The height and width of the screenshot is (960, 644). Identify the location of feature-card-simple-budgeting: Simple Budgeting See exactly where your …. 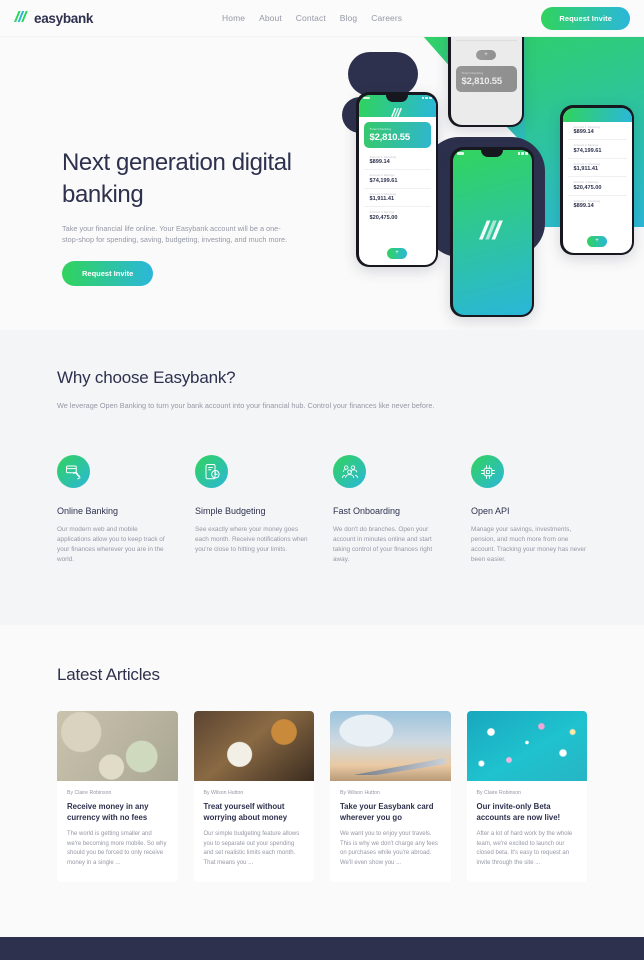
(253, 510).